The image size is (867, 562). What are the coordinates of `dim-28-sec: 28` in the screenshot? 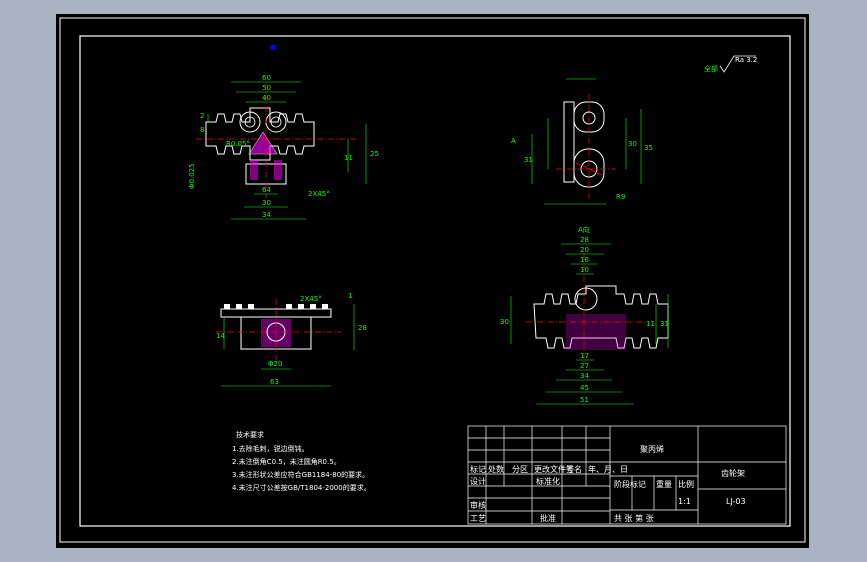 It's located at (584, 240).